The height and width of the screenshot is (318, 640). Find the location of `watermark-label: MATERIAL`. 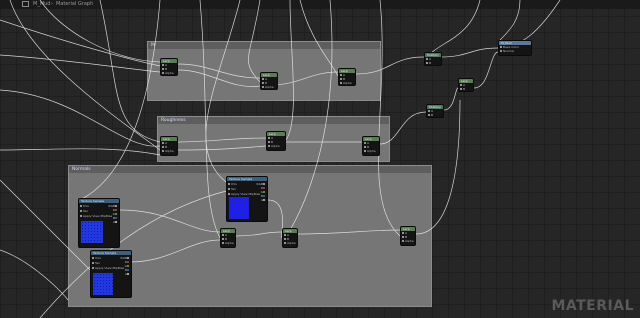

watermark-label: MATERIAL is located at coordinates (592, 306).